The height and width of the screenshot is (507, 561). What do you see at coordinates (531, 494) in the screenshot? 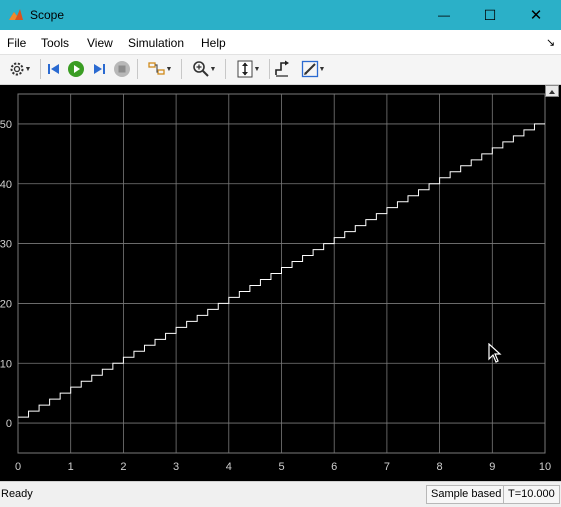
I see `simulation-time-indicator: T=10.000` at bounding box center [531, 494].